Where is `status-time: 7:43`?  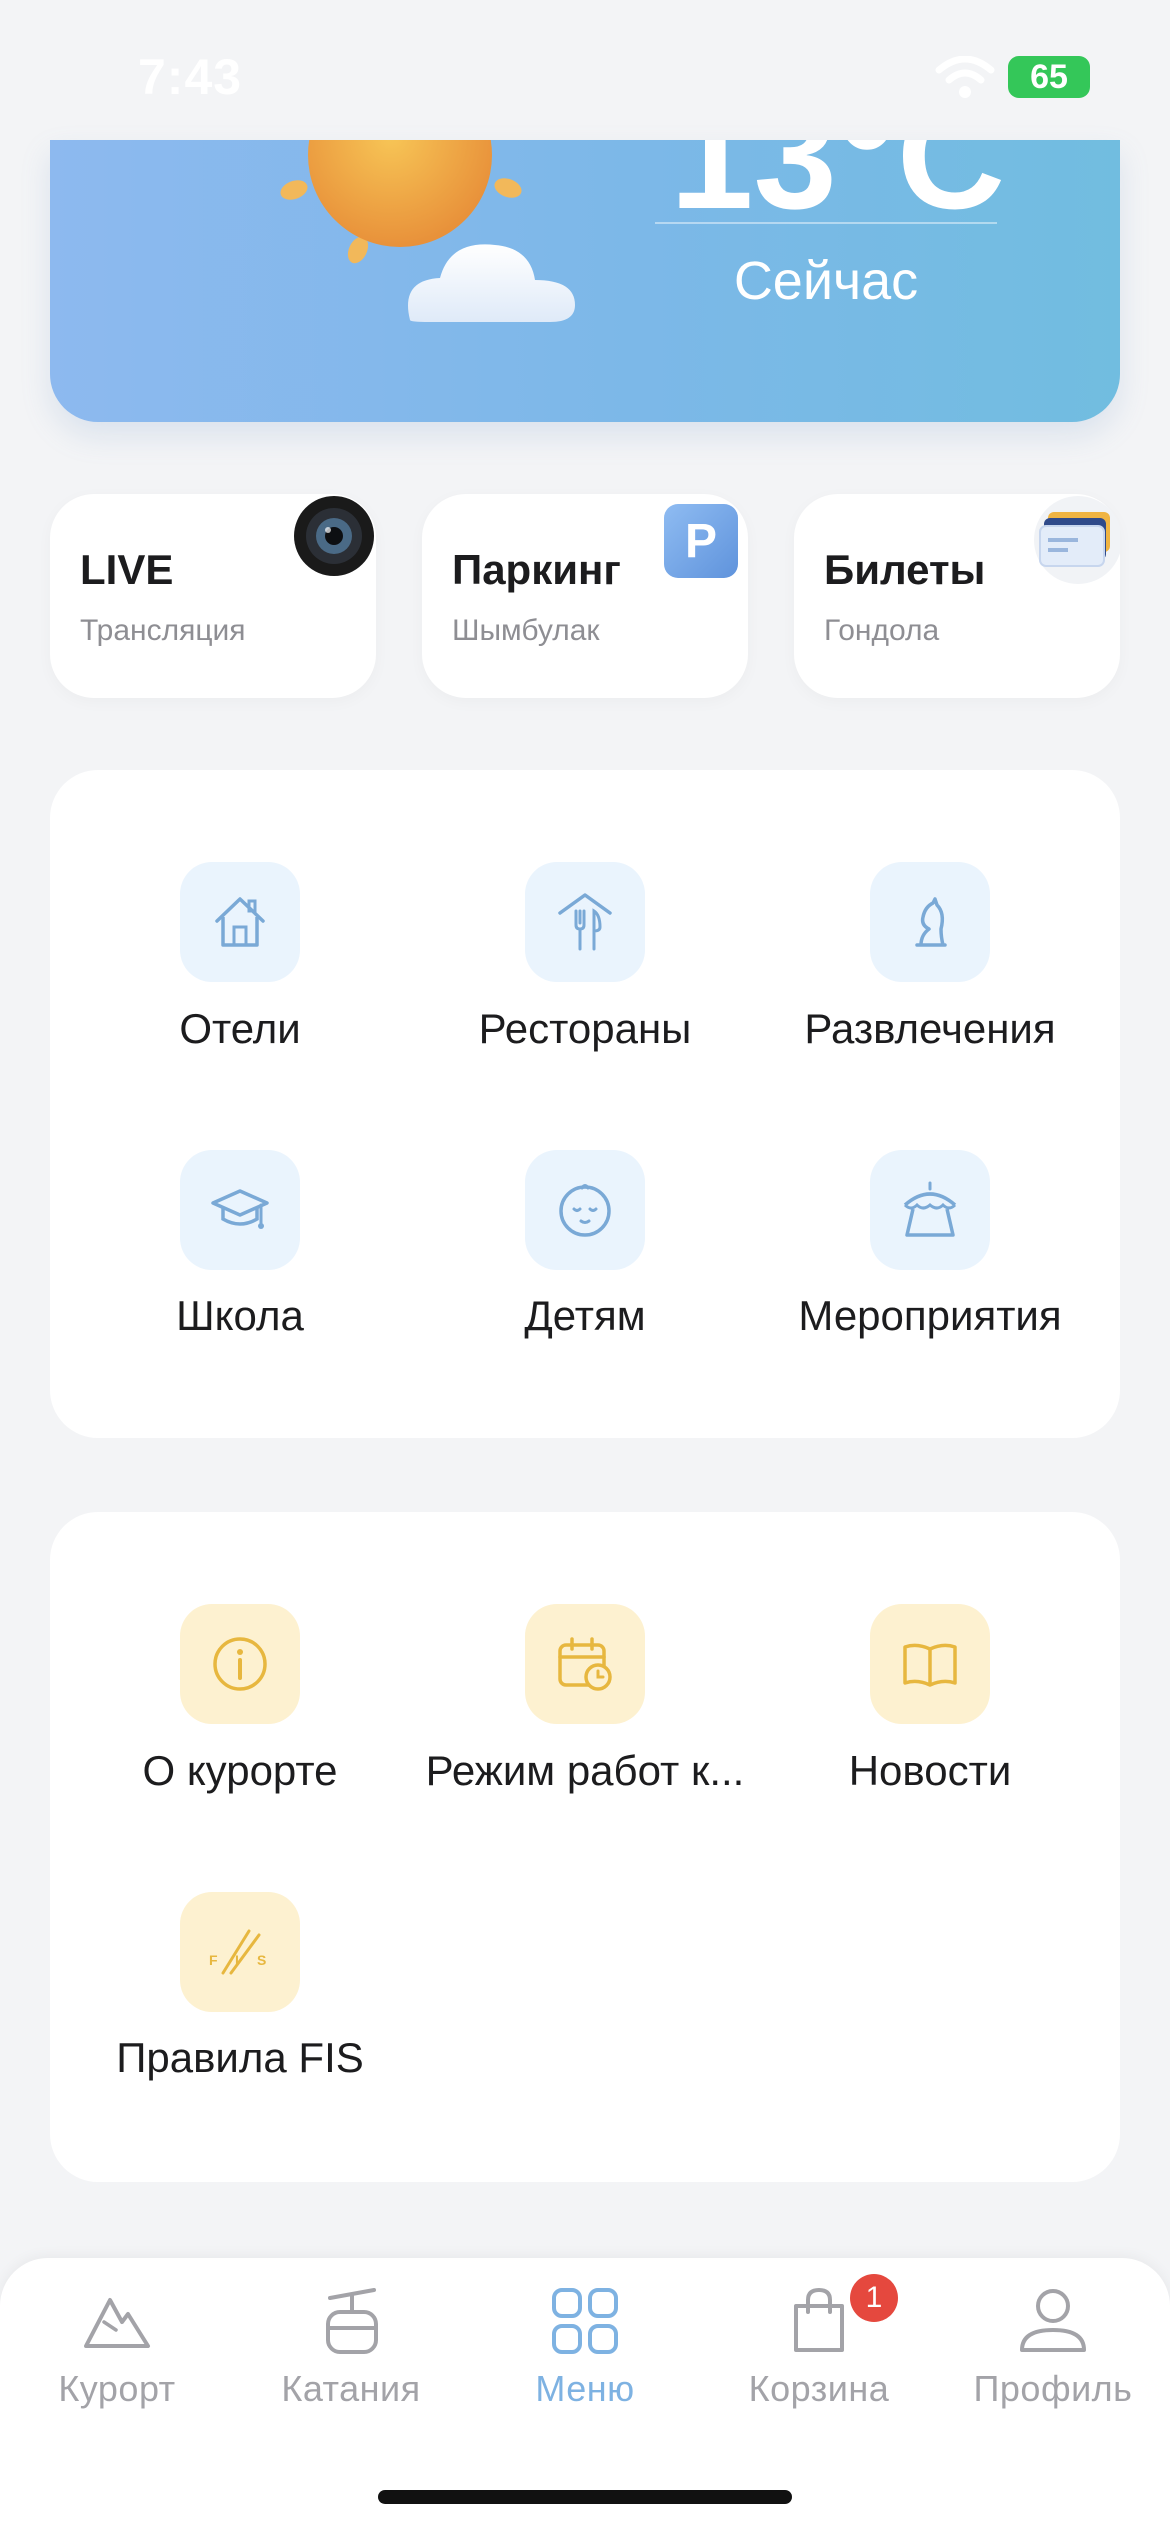 status-time: 7:43 is located at coordinates (190, 77).